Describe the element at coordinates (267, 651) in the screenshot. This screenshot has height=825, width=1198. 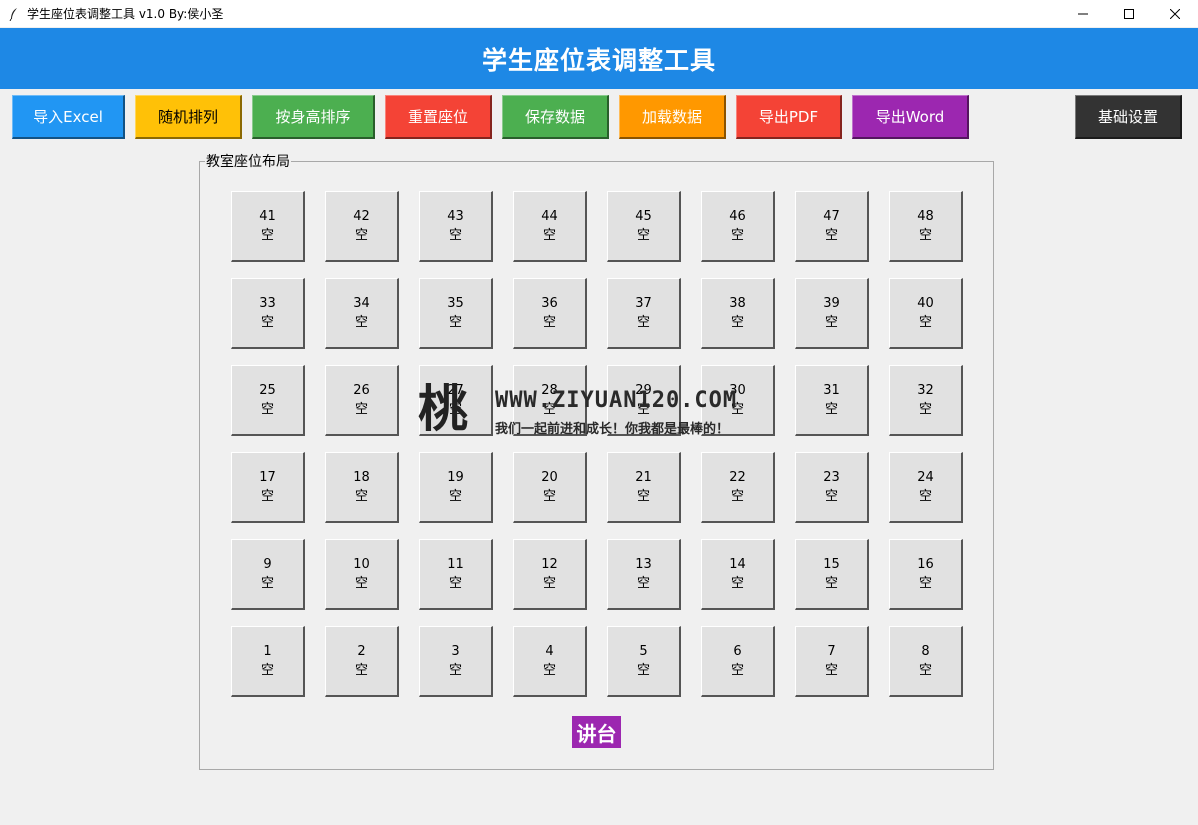
I see `seat-number: 1` at that location.